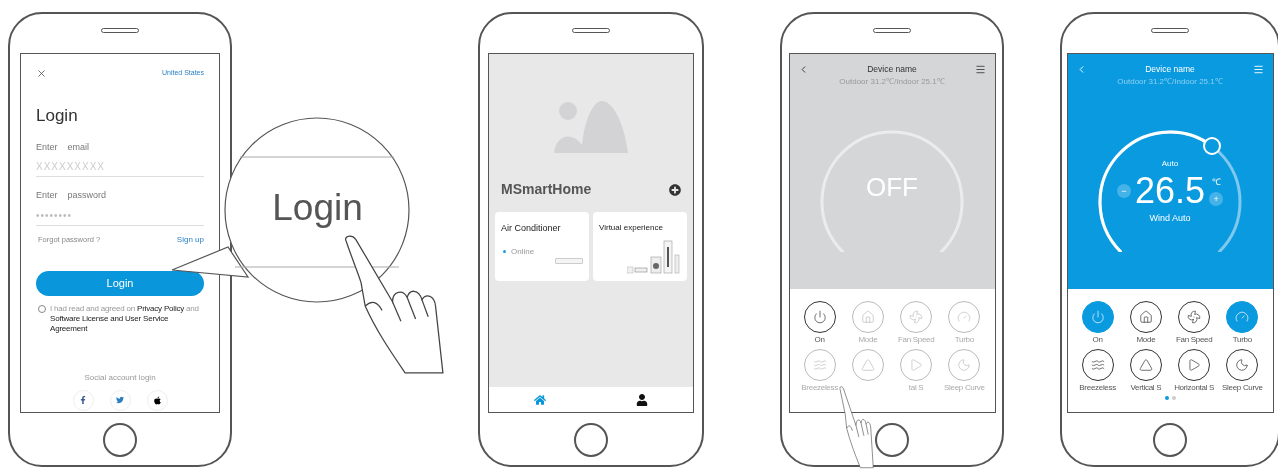 The image size is (1278, 469). Describe the element at coordinates (1212, 145) in the screenshot. I see `dial-thumb` at that location.